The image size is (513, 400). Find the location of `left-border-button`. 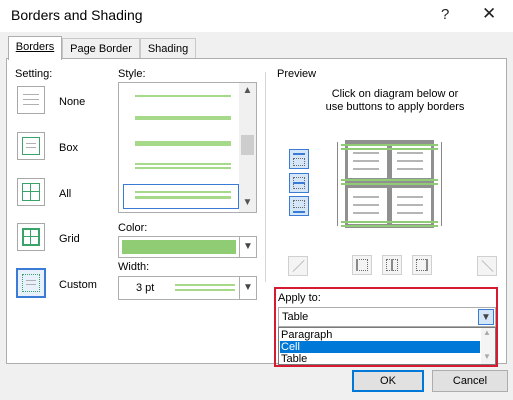

left-border-button is located at coordinates (362, 265).